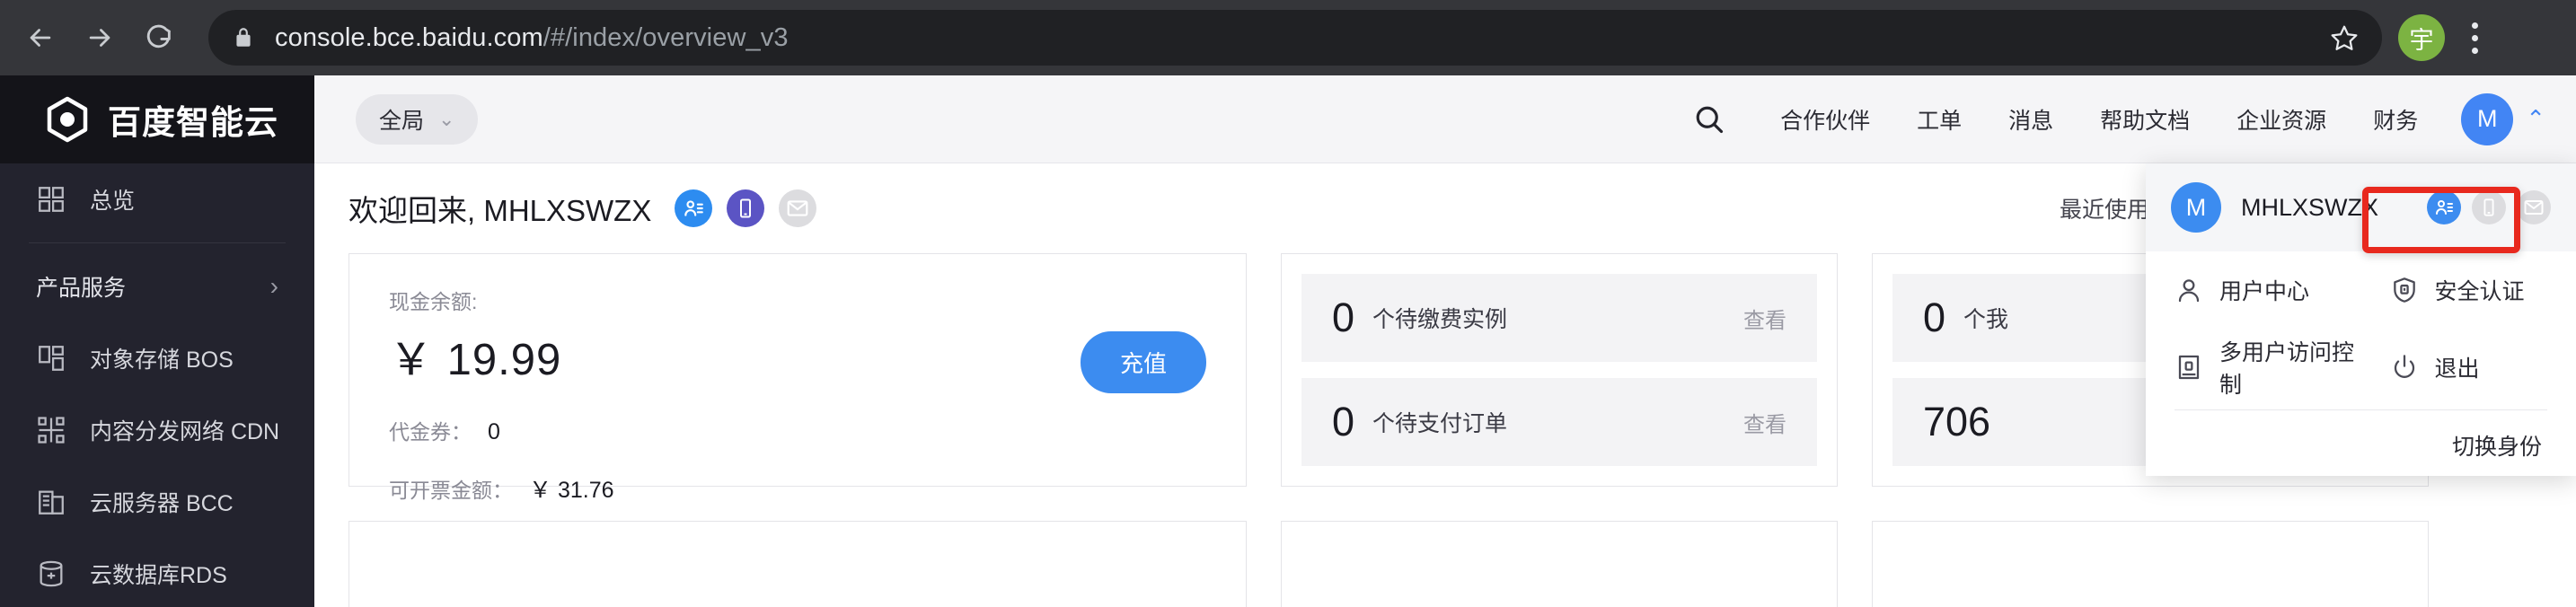 This screenshot has height=607, width=2576. Describe the element at coordinates (494, 431) in the screenshot. I see `voucher-value: 0` at that location.